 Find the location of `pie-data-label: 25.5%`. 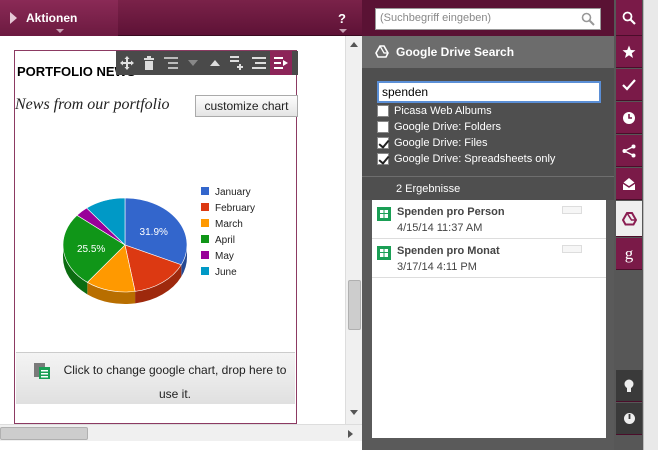

pie-data-label: 25.5% is located at coordinates (91, 249).